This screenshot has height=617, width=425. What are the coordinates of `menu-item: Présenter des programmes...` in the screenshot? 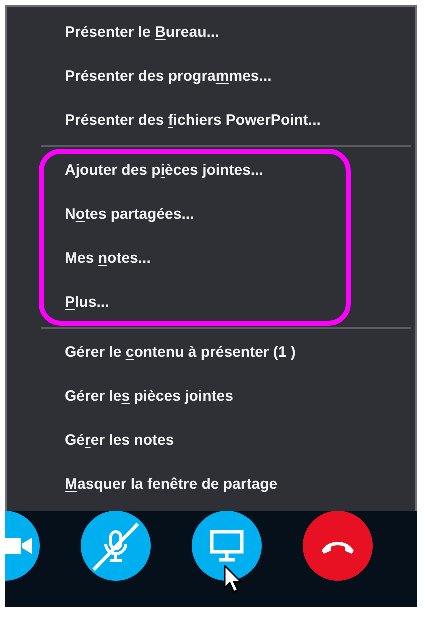 It's located at (168, 77).